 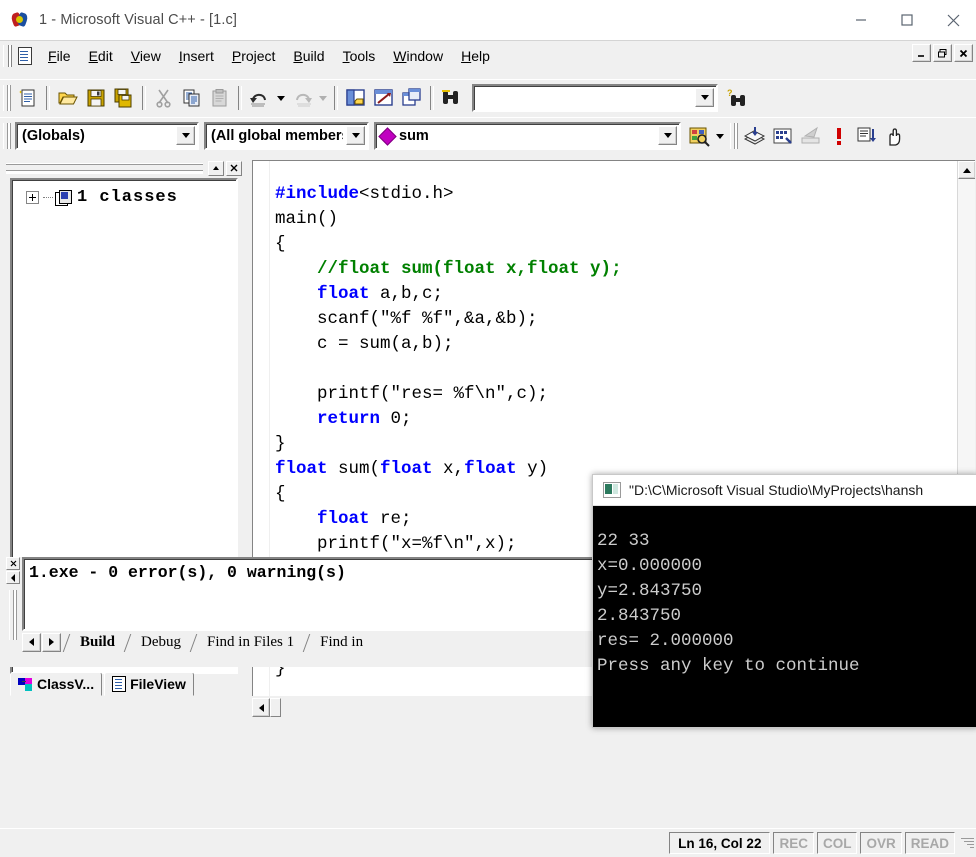 What do you see at coordinates (234, 168) in the screenshot?
I see `pane-close-button` at bounding box center [234, 168].